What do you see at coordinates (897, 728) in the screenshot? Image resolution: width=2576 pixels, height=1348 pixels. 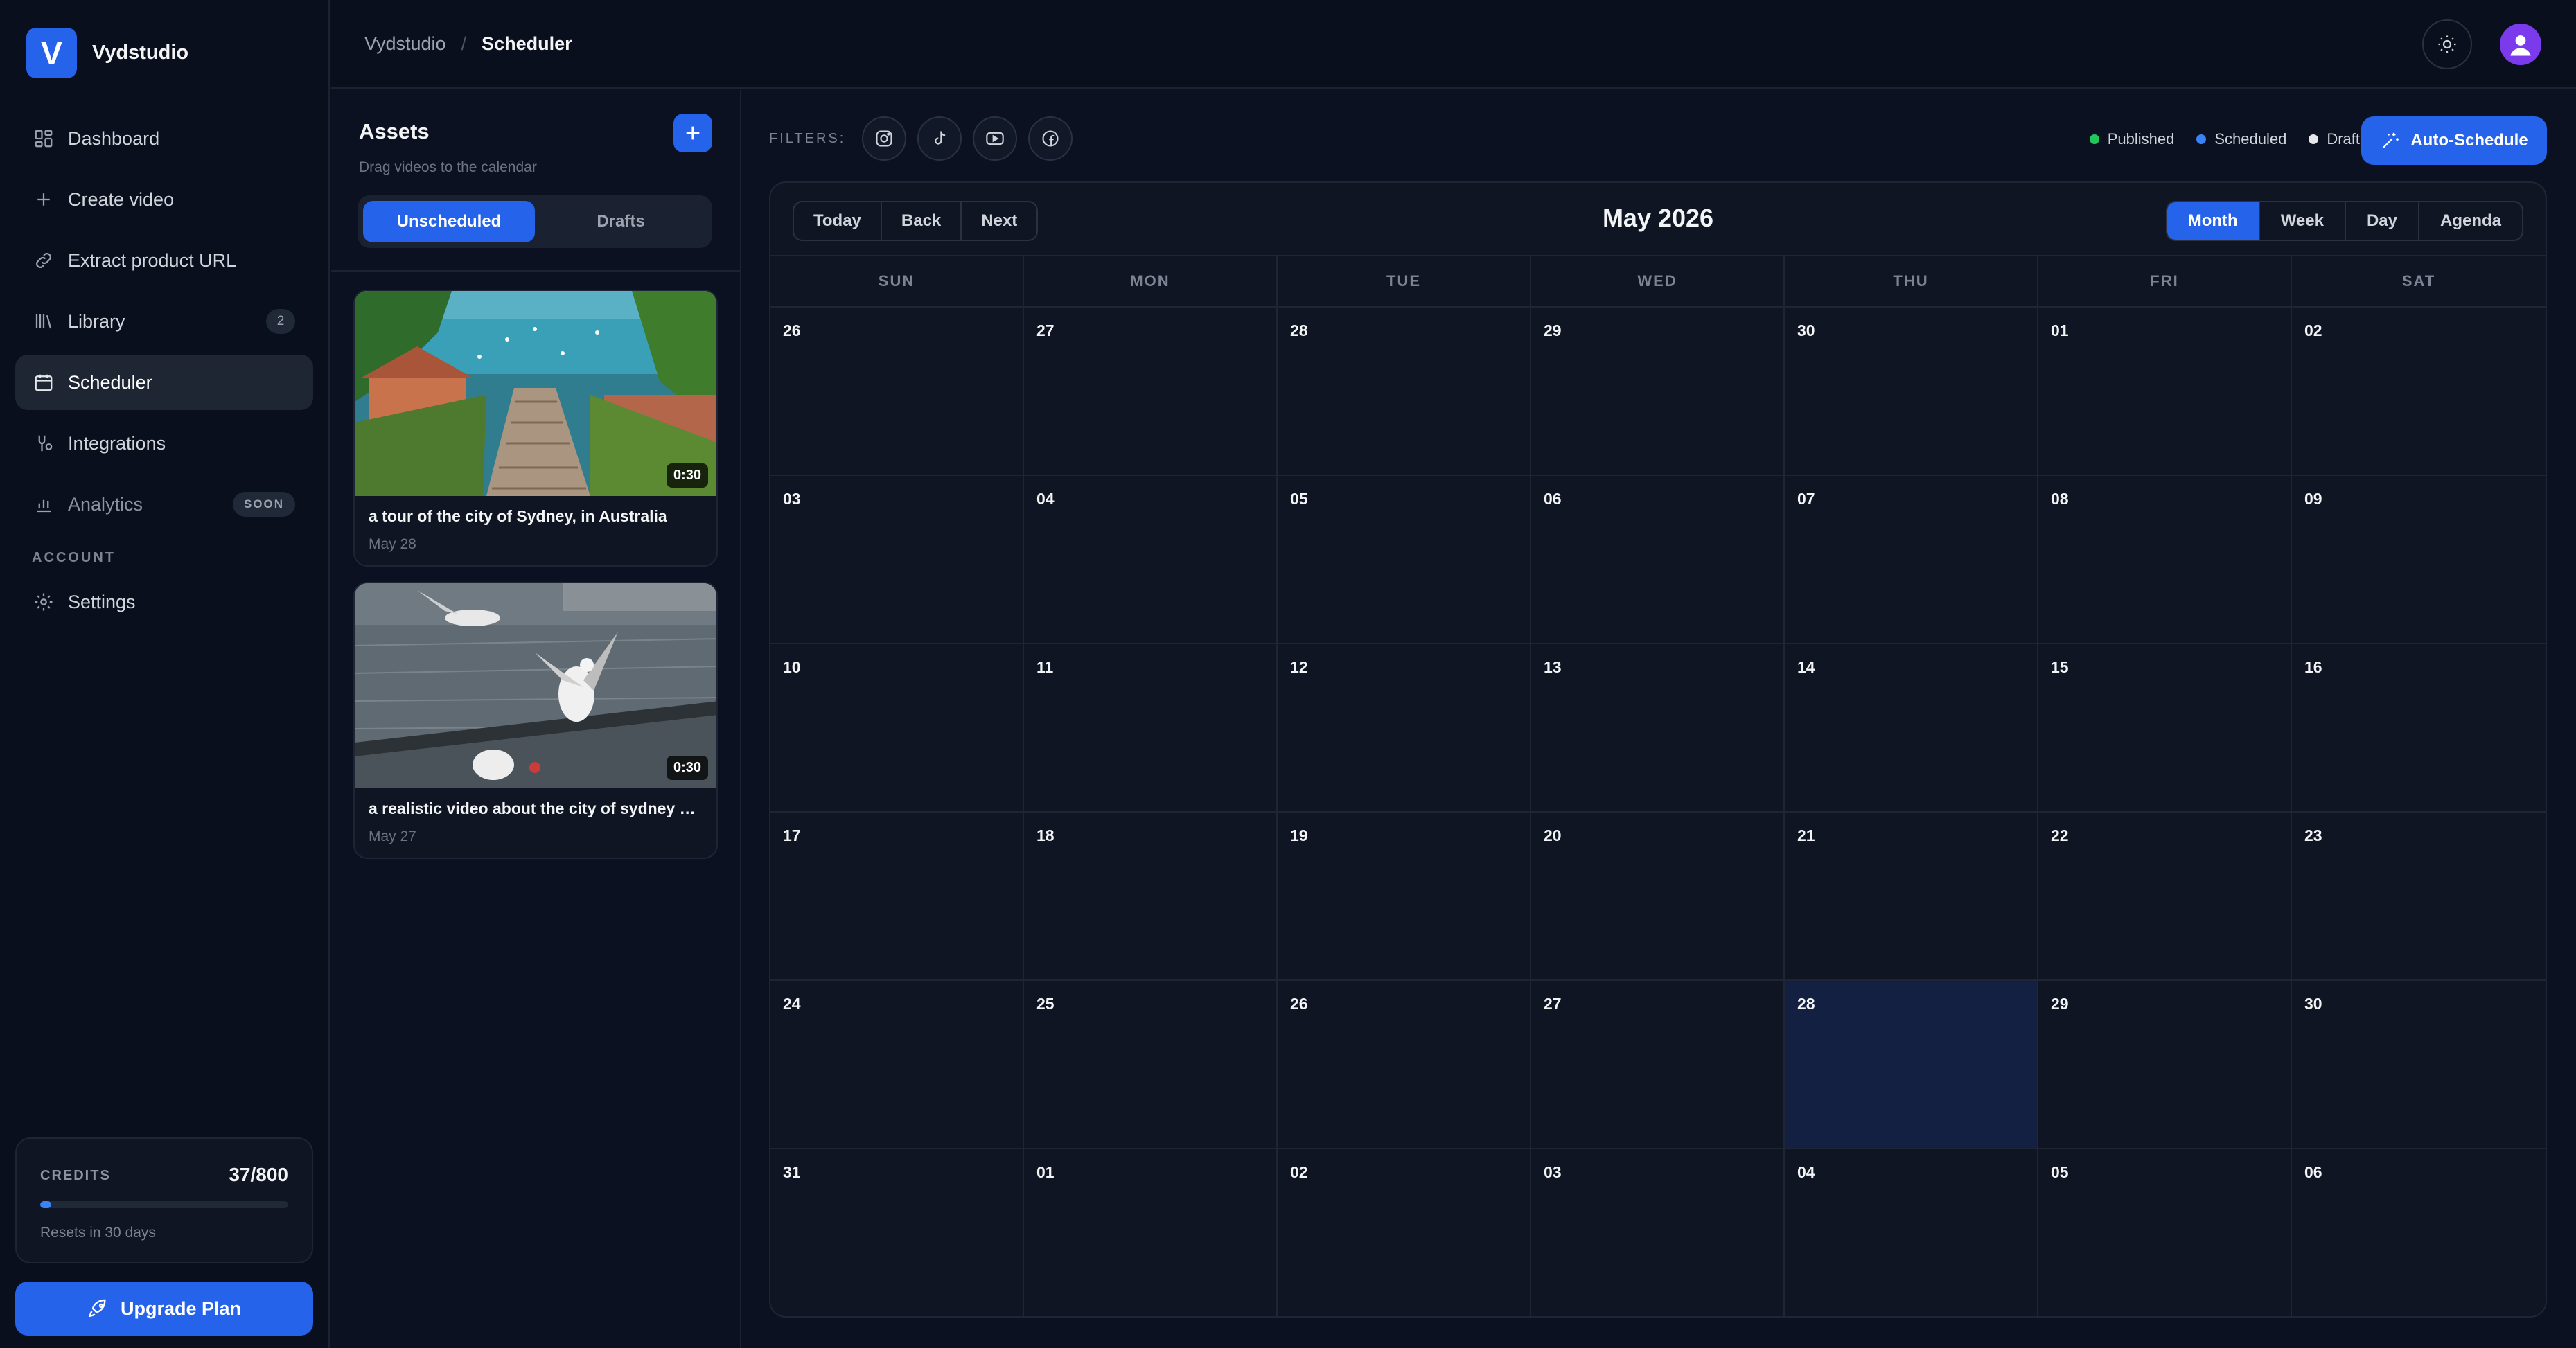 I see `calendar-day-cell: 10` at bounding box center [897, 728].